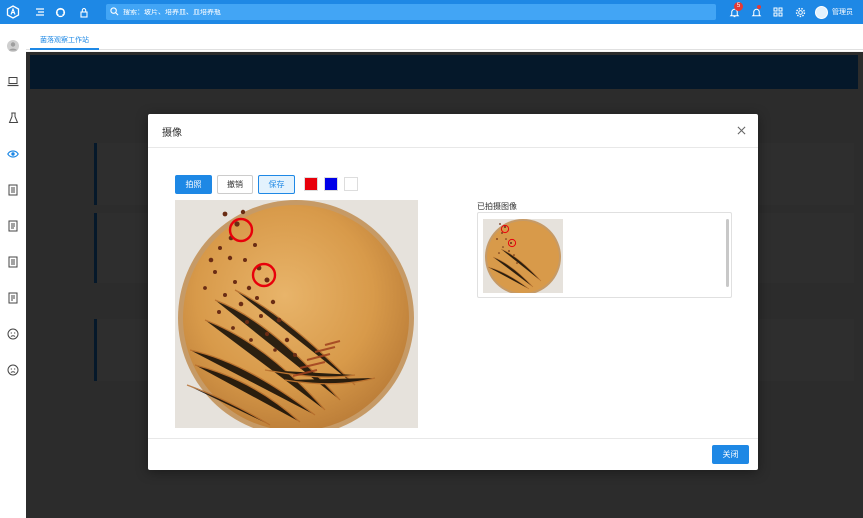 Image resolution: width=863 pixels, height=518 pixels. What do you see at coordinates (311, 184) in the screenshot?
I see `pen-color-red` at bounding box center [311, 184].